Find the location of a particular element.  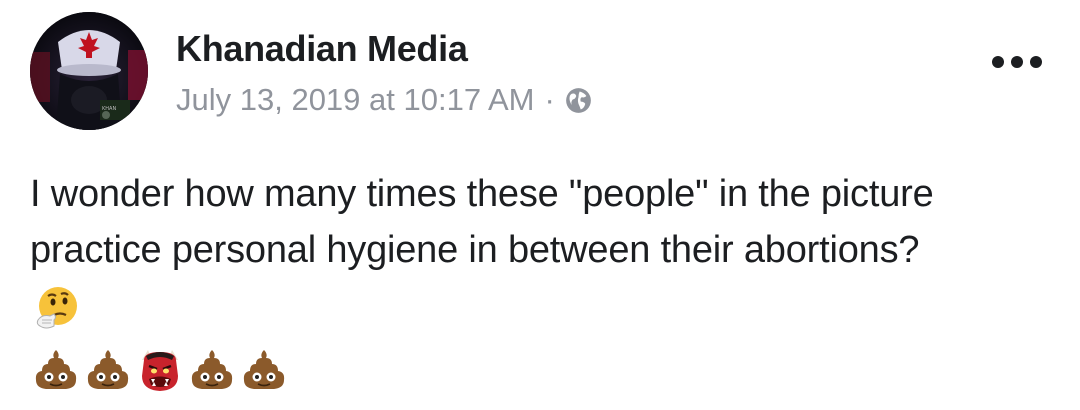

avatar: KHAN is located at coordinates (89, 71).